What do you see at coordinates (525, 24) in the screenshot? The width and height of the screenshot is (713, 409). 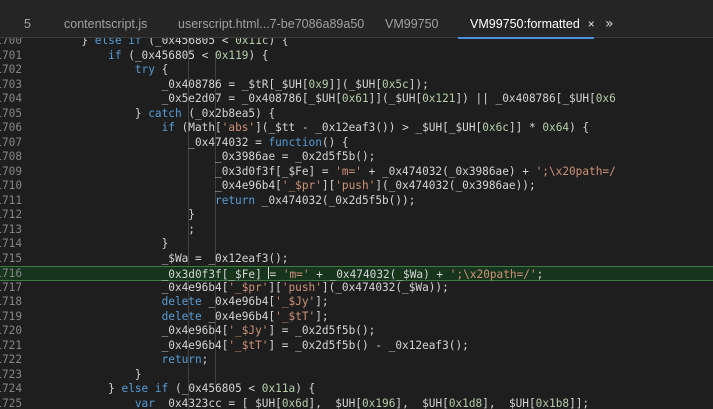 I see `tab-label: VM99750:formatted` at bounding box center [525, 24].